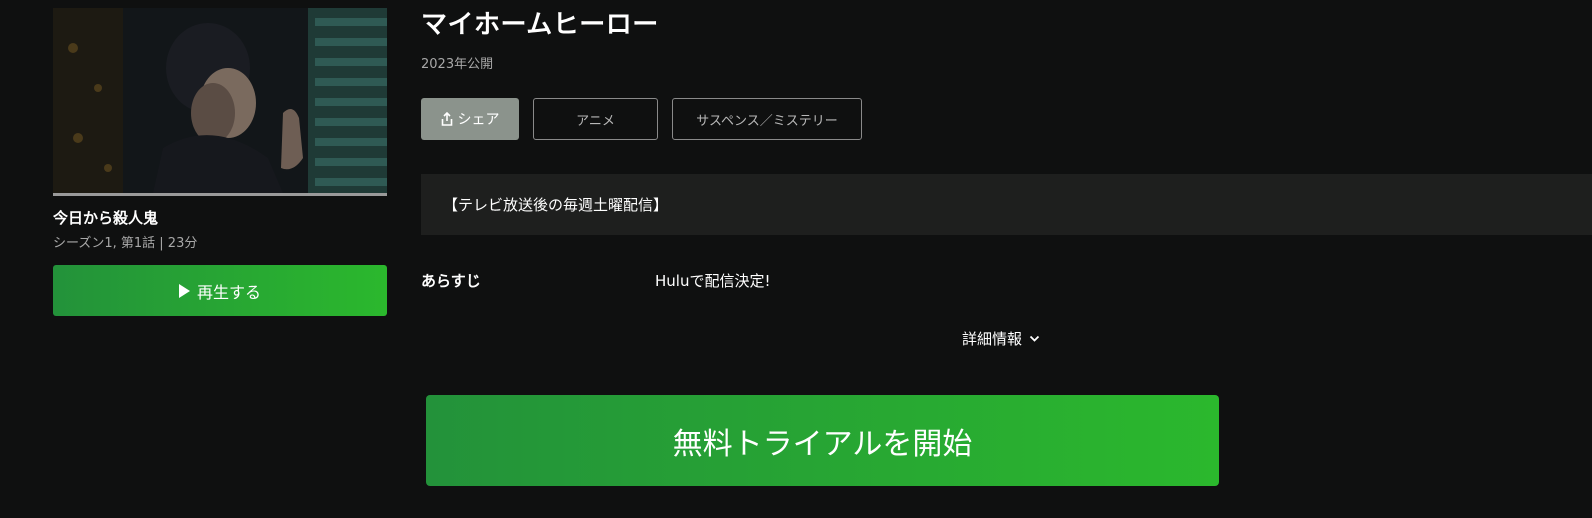 The height and width of the screenshot is (518, 1592). What do you see at coordinates (540, 25) in the screenshot?
I see `show-title: マイホームヒーロー` at bounding box center [540, 25].